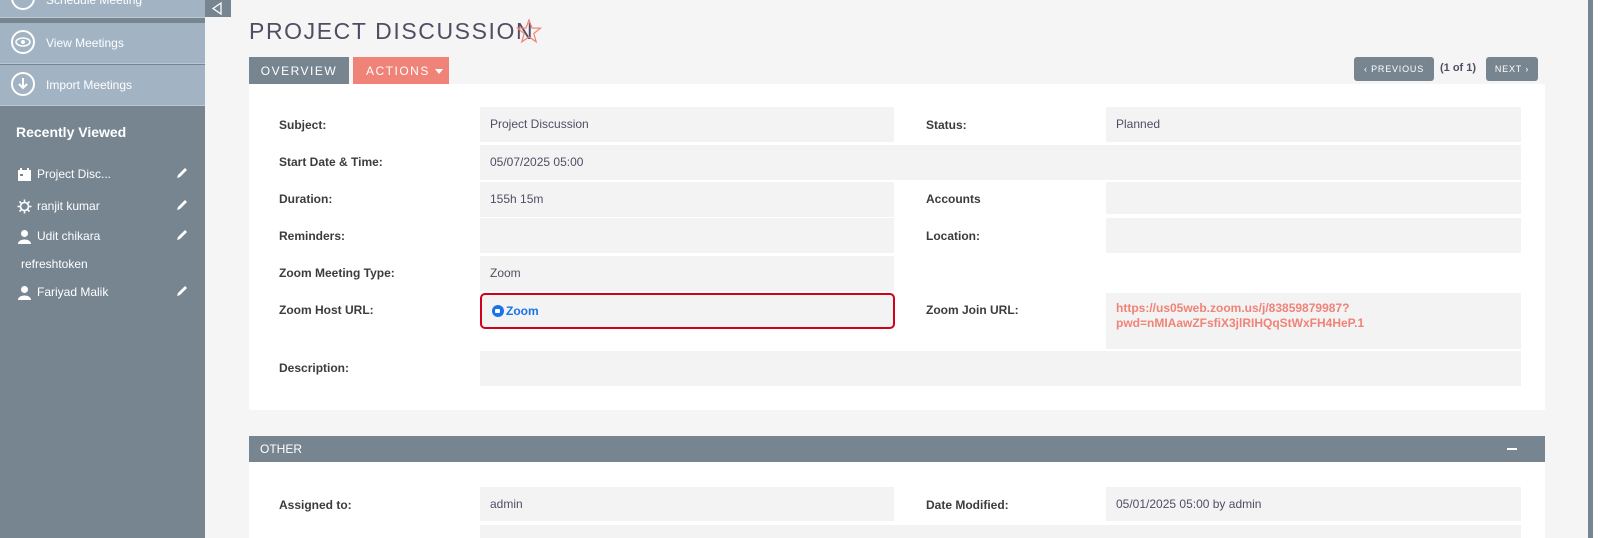 This screenshot has height=538, width=1600. I want to click on gear-icon, so click(24, 206).